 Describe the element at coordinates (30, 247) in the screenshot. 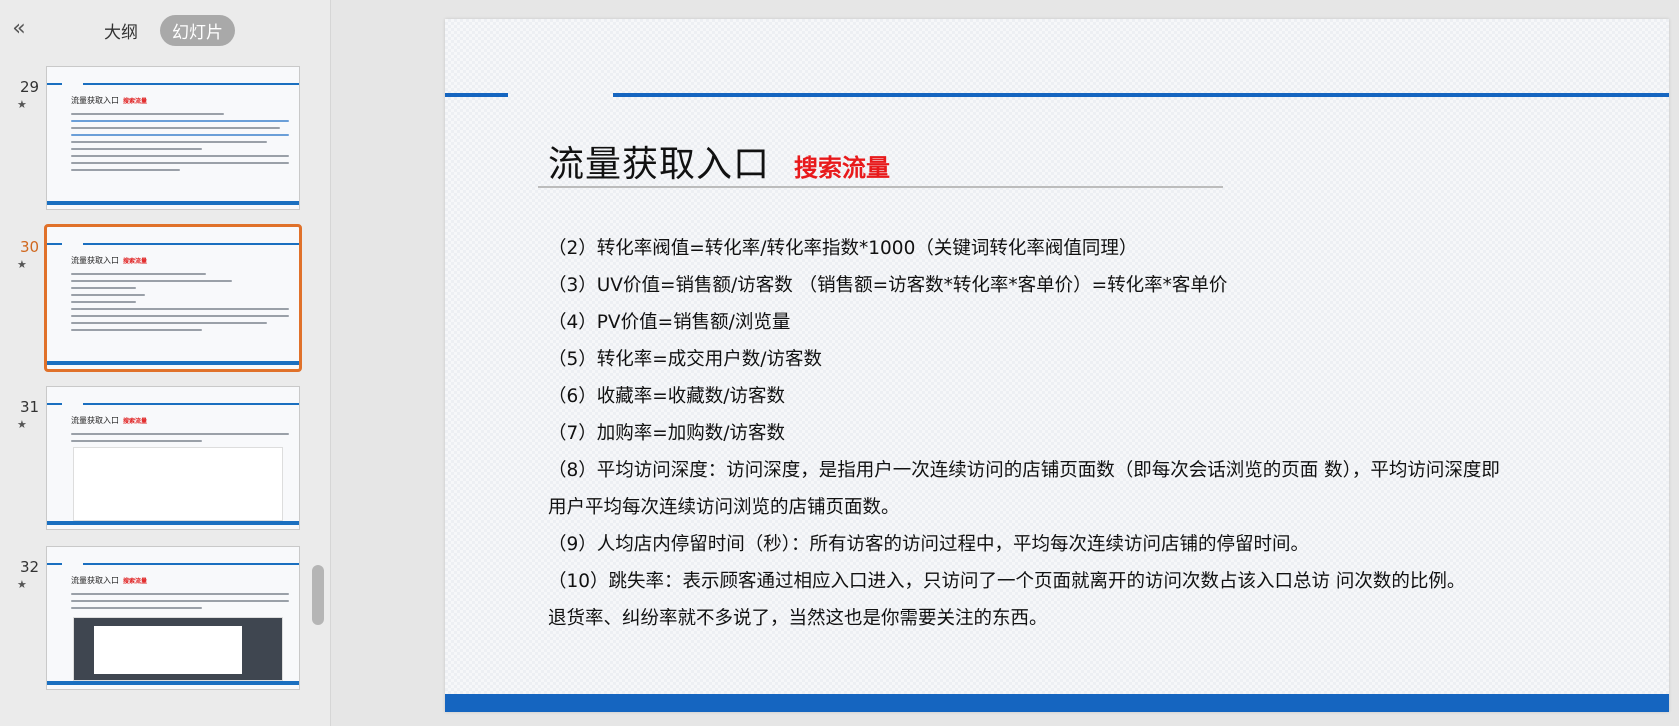

I see `slide-number: 30` at that location.